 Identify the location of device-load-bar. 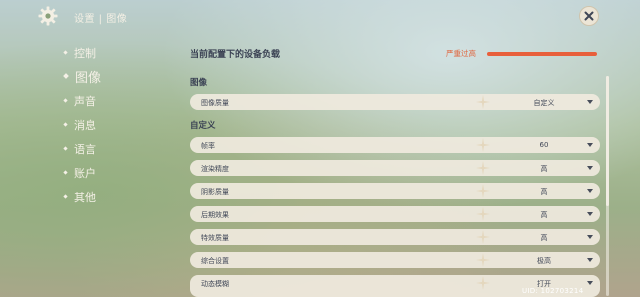
(542, 54).